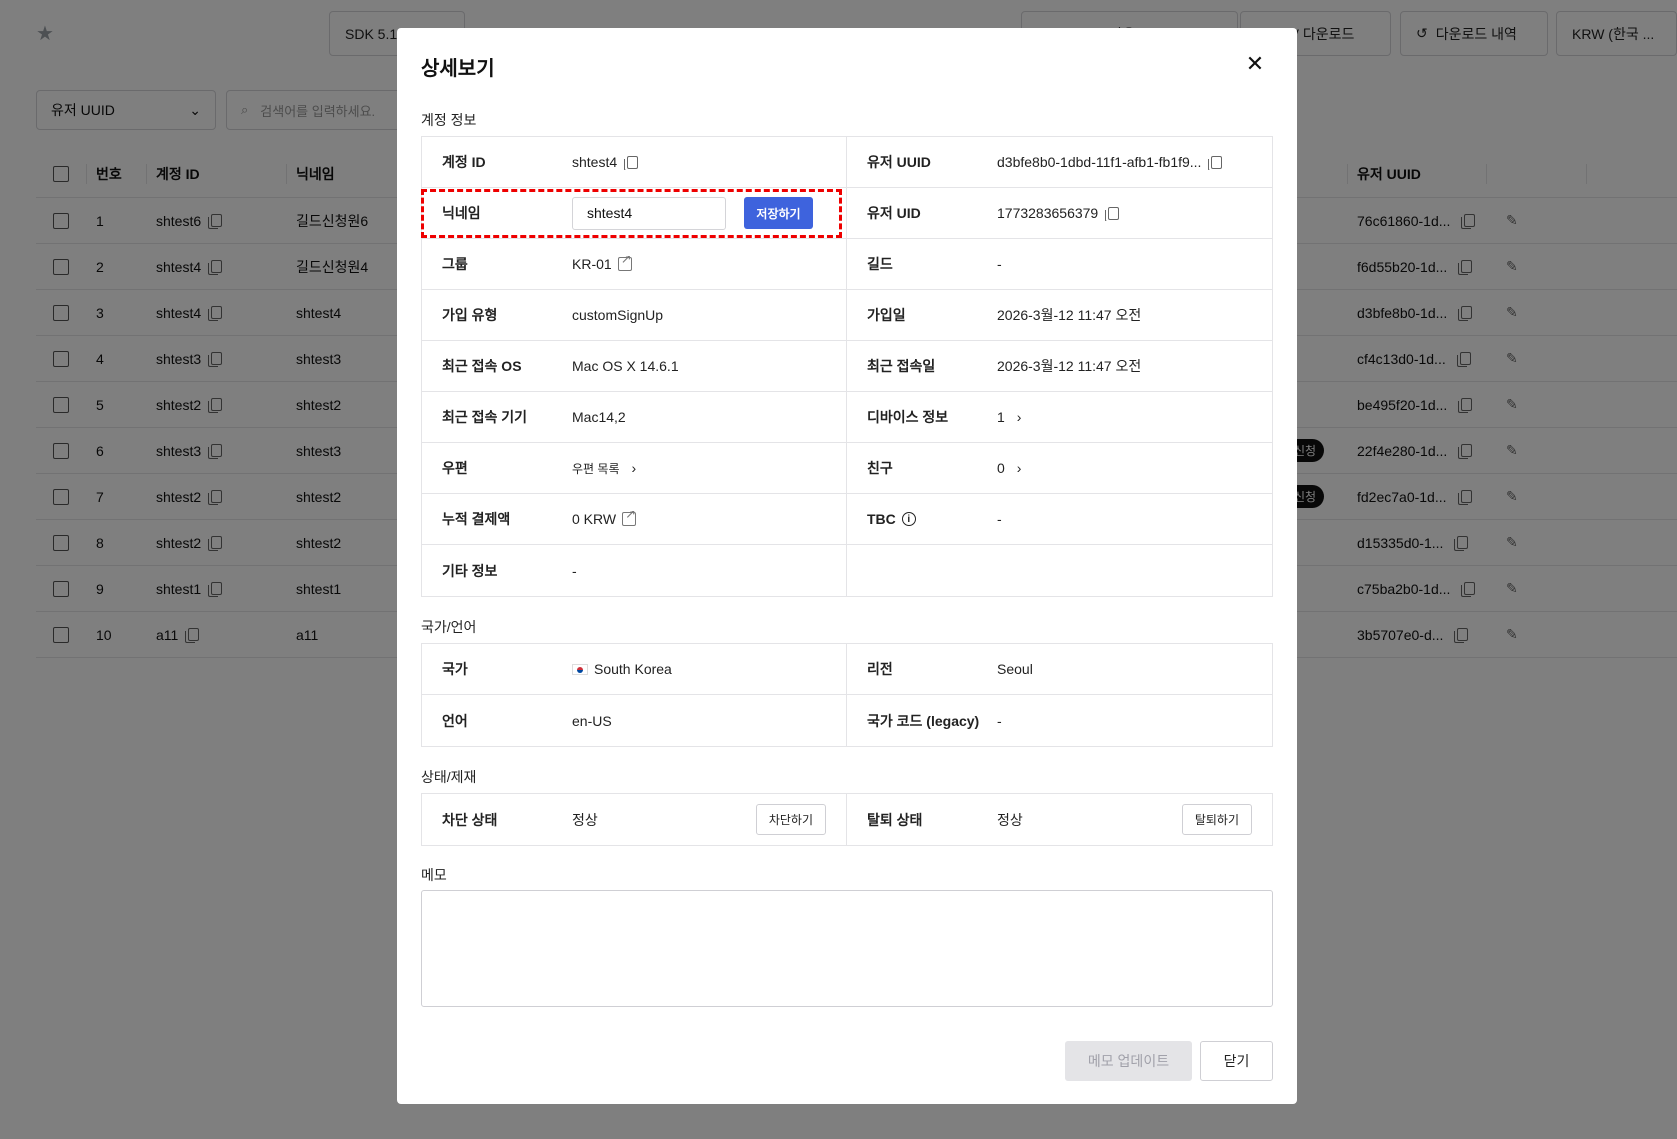 The width and height of the screenshot is (1677, 1139). Describe the element at coordinates (449, 627) in the screenshot. I see `locale-section-label: 국가/언어` at that location.